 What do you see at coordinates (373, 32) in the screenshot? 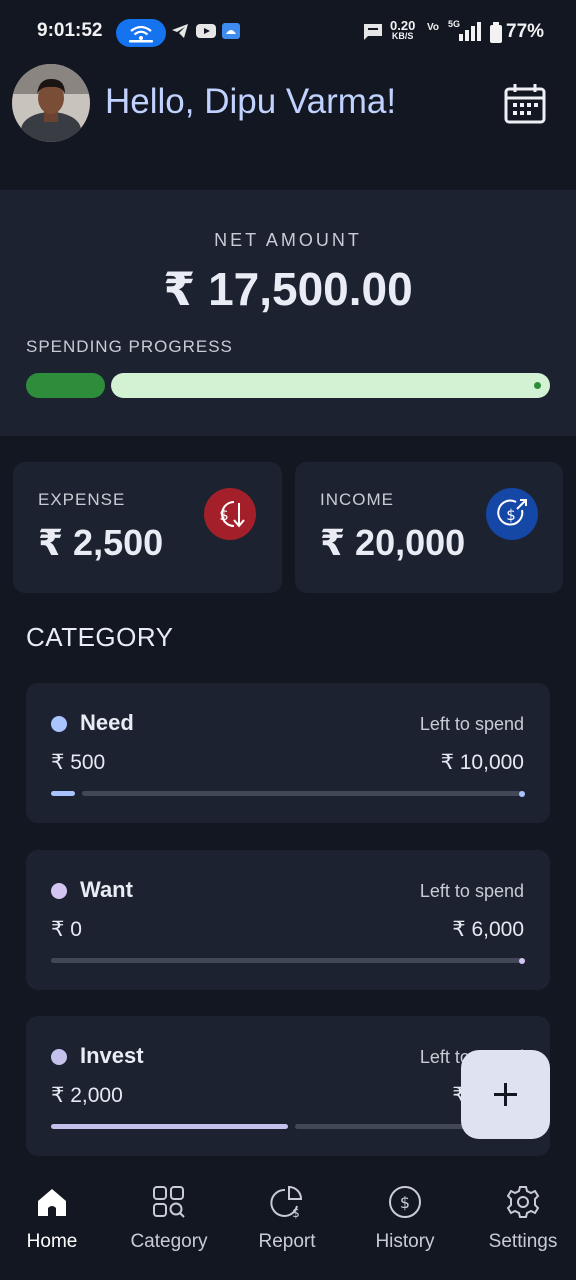
I see `message-icon` at bounding box center [373, 32].